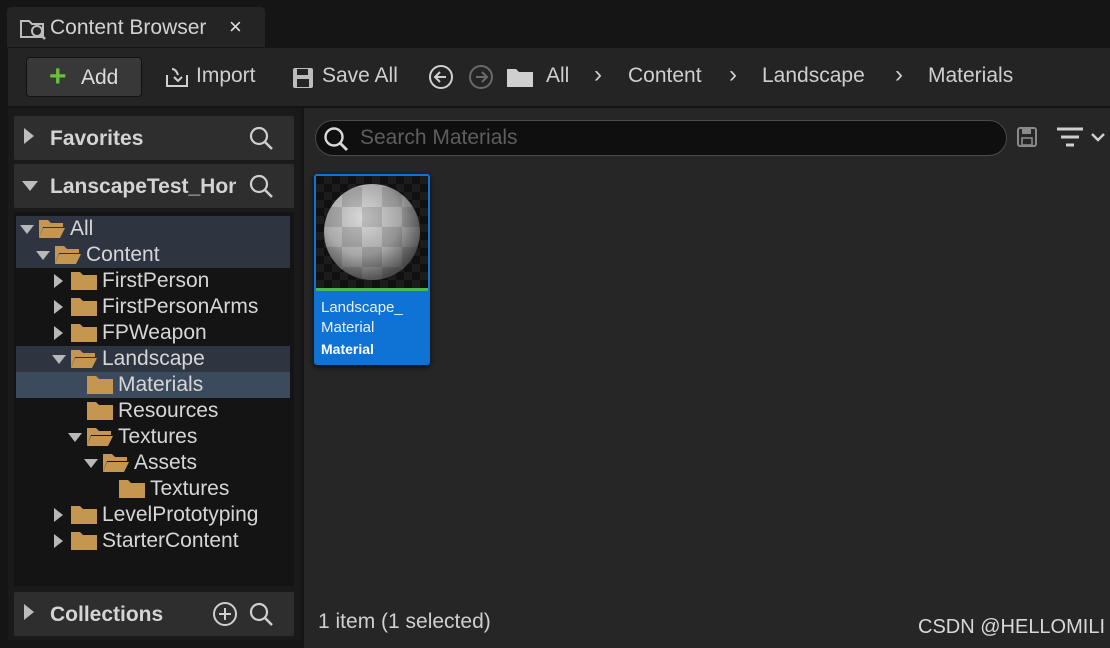 The height and width of the screenshot is (648, 1110). What do you see at coordinates (58, 76) in the screenshot?
I see `plus-icon: +` at bounding box center [58, 76].